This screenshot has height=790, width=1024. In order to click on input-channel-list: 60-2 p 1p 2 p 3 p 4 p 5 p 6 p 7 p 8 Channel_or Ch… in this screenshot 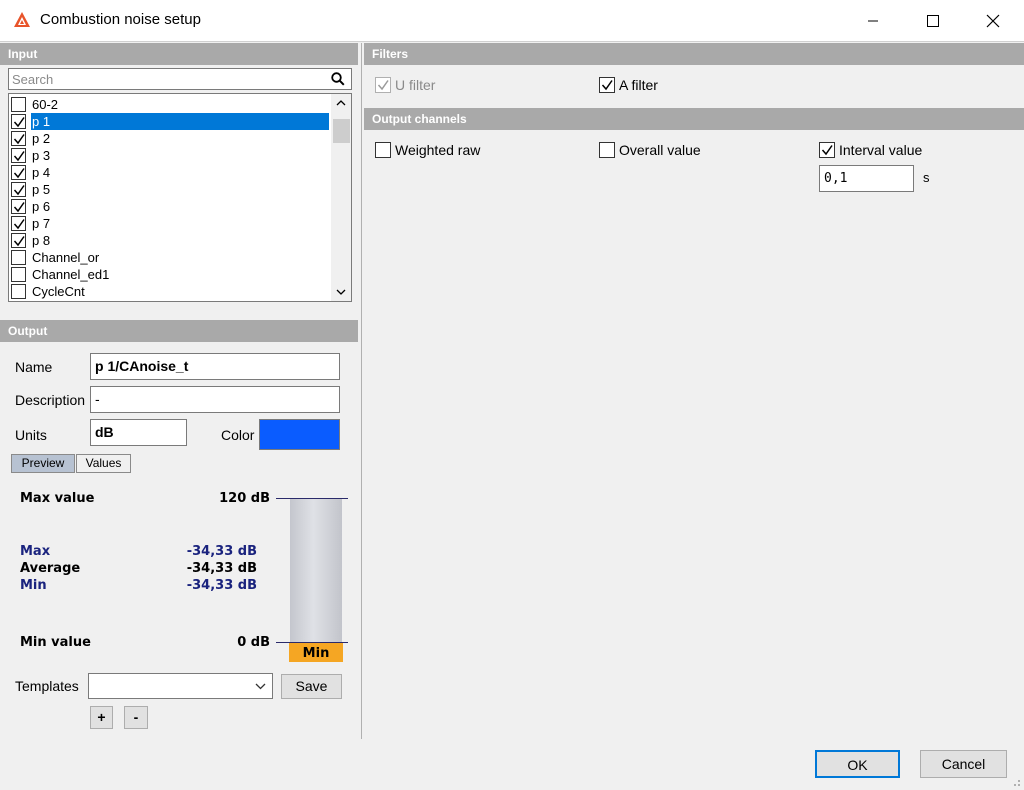, I will do `click(180, 197)`.